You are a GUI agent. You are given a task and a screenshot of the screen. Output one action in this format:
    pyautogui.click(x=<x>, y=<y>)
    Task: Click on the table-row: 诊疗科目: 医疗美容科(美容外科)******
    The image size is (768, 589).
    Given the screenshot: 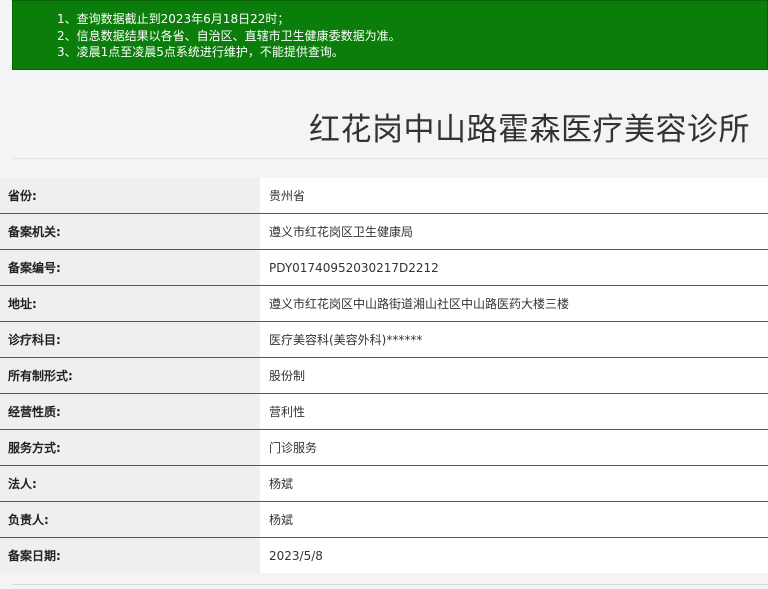 What is the action you would take?
    pyautogui.click(x=384, y=340)
    